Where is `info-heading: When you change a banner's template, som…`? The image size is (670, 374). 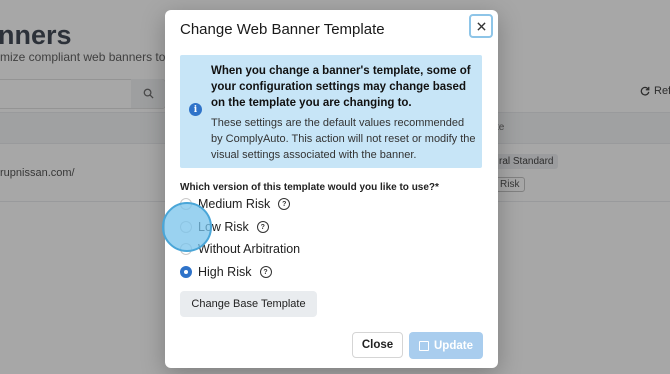 info-heading: When you change a banner's template, som… is located at coordinates (341, 87).